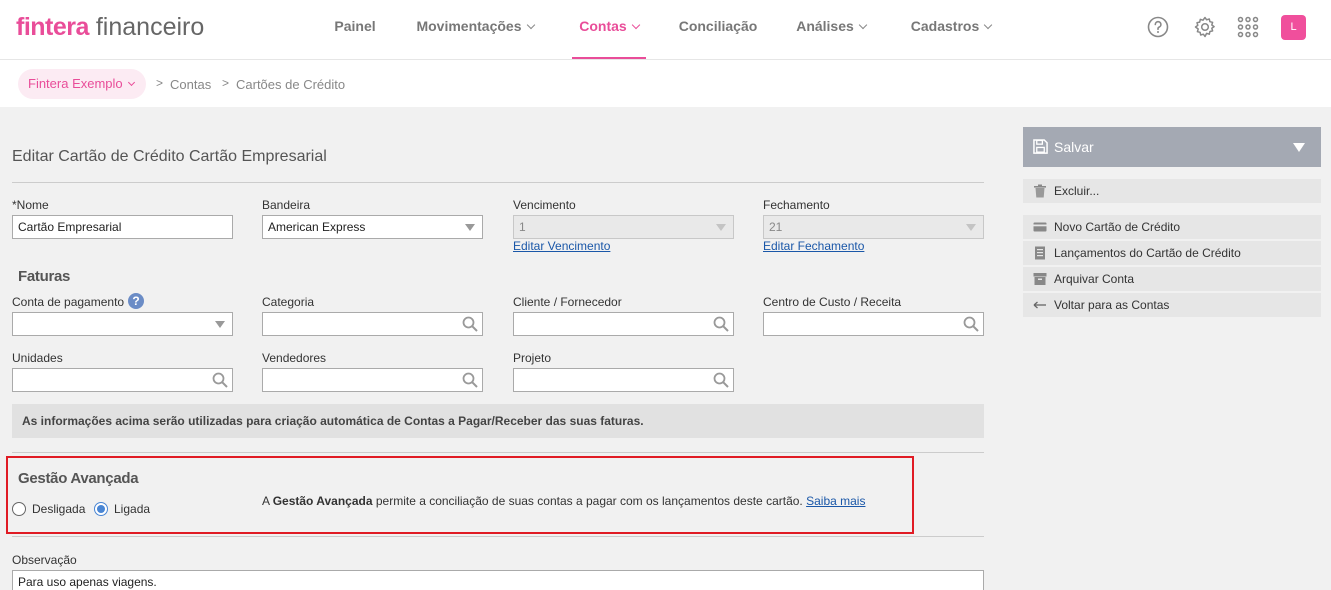 This screenshot has height=590, width=1331. What do you see at coordinates (78, 478) in the screenshot?
I see `gestao-avancada-heading: Gestão Avançada` at bounding box center [78, 478].